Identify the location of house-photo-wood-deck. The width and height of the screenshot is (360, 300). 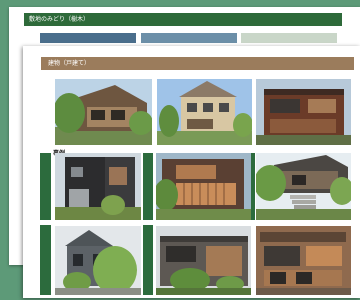
(203, 260).